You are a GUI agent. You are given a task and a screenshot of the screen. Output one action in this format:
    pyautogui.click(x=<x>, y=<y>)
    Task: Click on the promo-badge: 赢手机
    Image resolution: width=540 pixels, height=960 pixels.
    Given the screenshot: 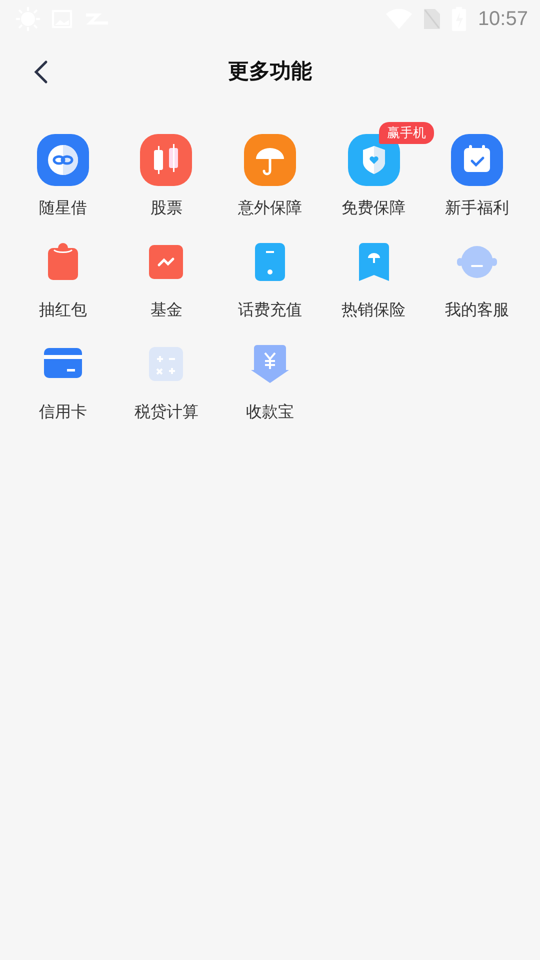 What is the action you would take?
    pyautogui.click(x=406, y=133)
    